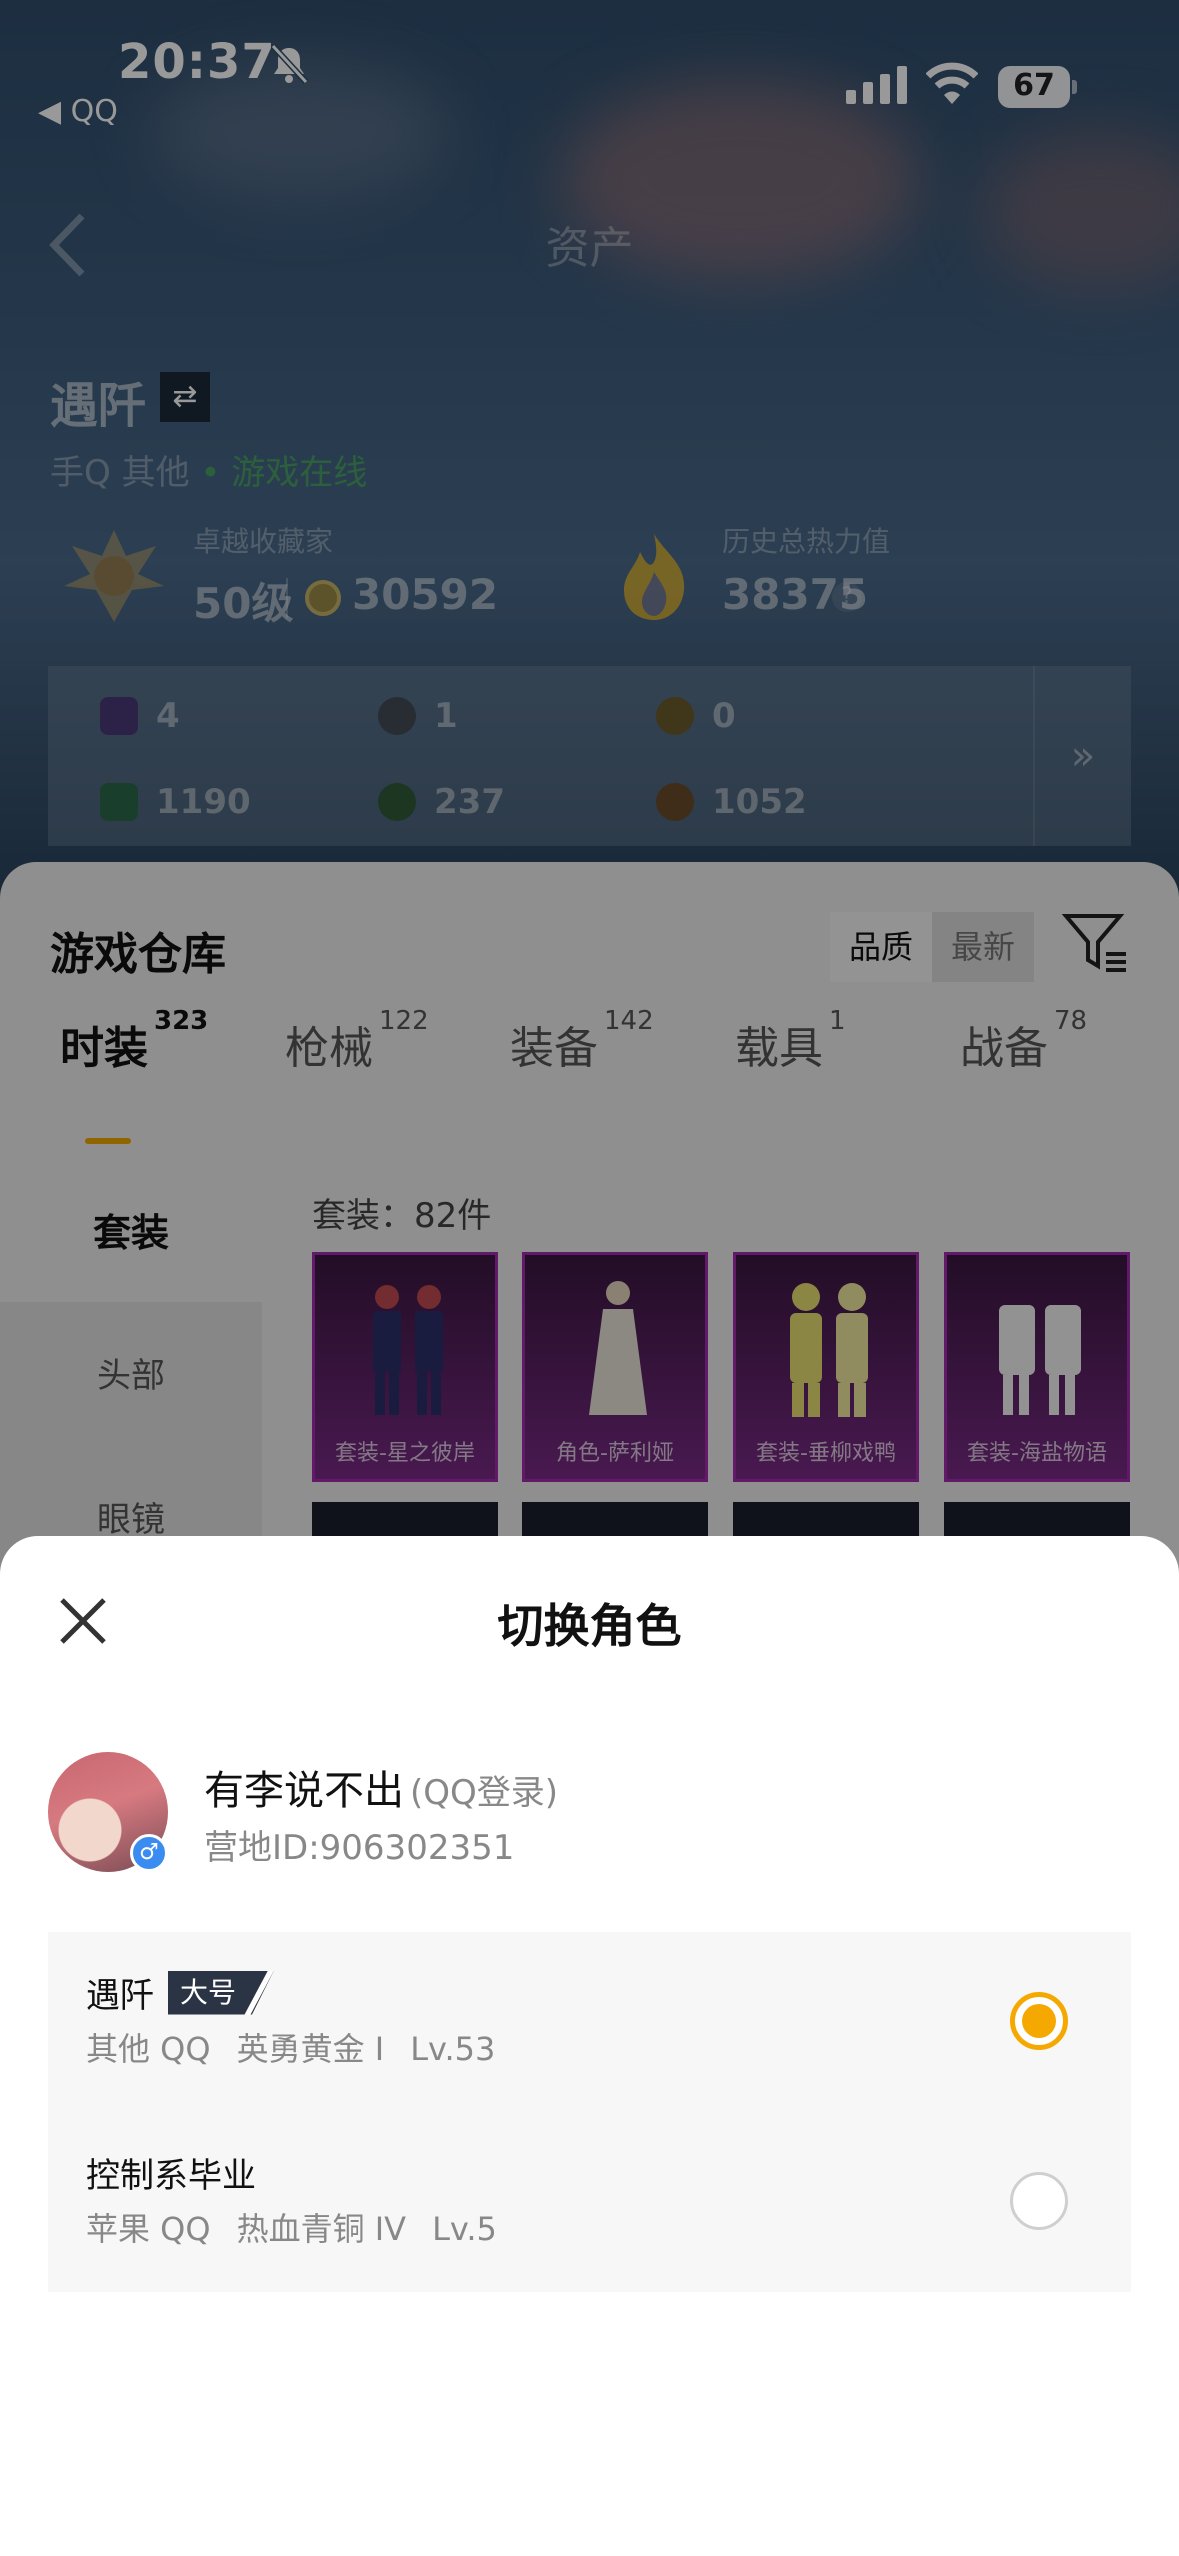  I want to click on role-level: Lv.5, so click(464, 2229).